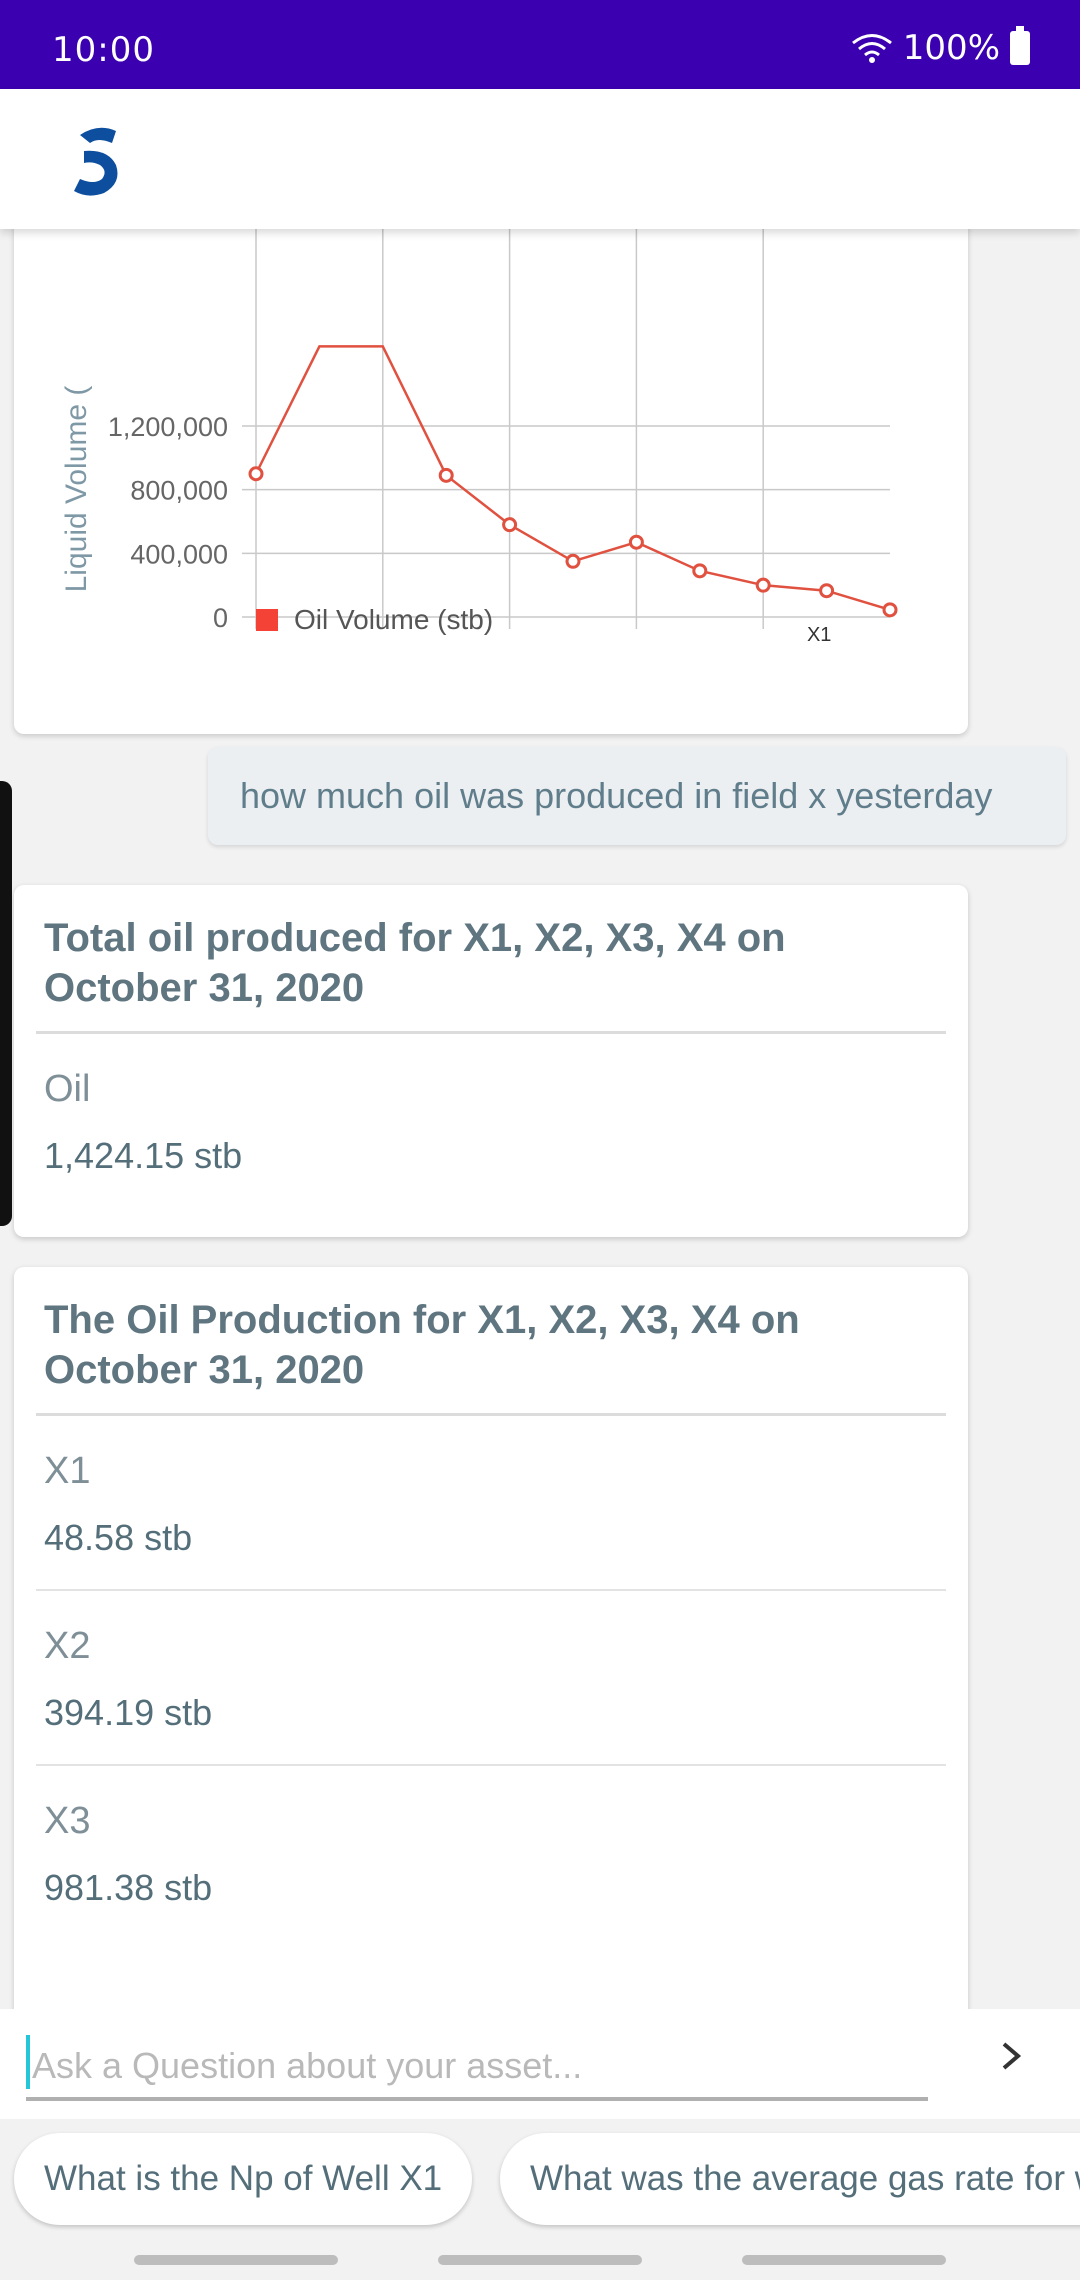  Describe the element at coordinates (103, 50) in the screenshot. I see `status-time: 10:00` at that location.